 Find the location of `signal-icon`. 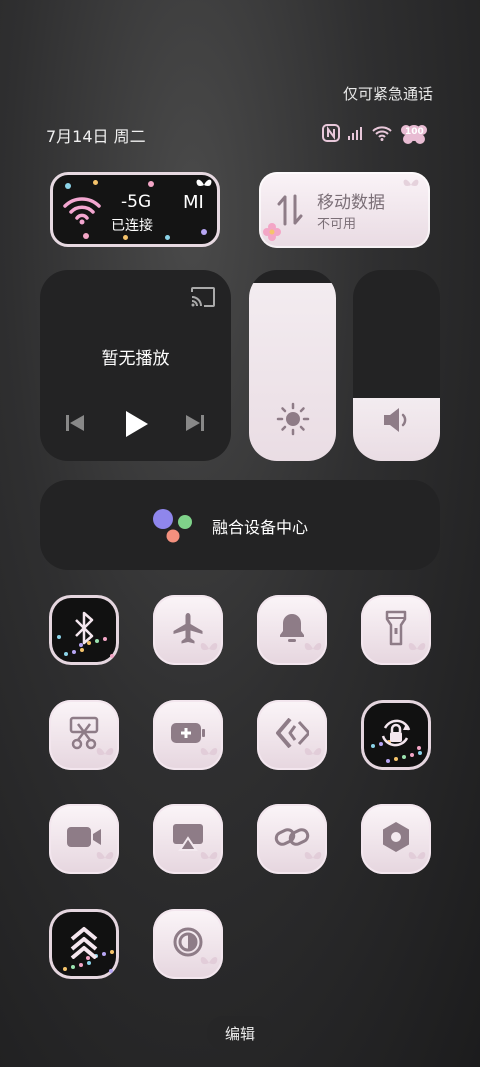

signal-icon is located at coordinates (356, 133).